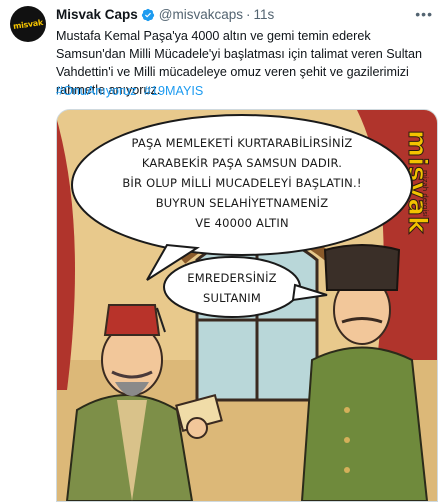  What do you see at coordinates (264, 14) in the screenshot?
I see `timestamp: 11s` at bounding box center [264, 14].